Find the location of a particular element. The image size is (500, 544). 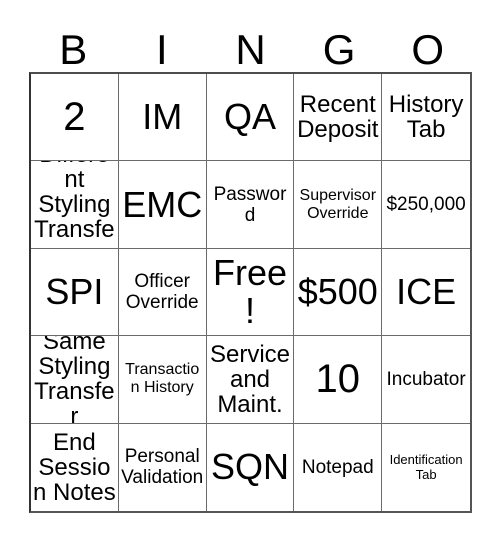

bingo-cell: History Tab is located at coordinates (426, 118).